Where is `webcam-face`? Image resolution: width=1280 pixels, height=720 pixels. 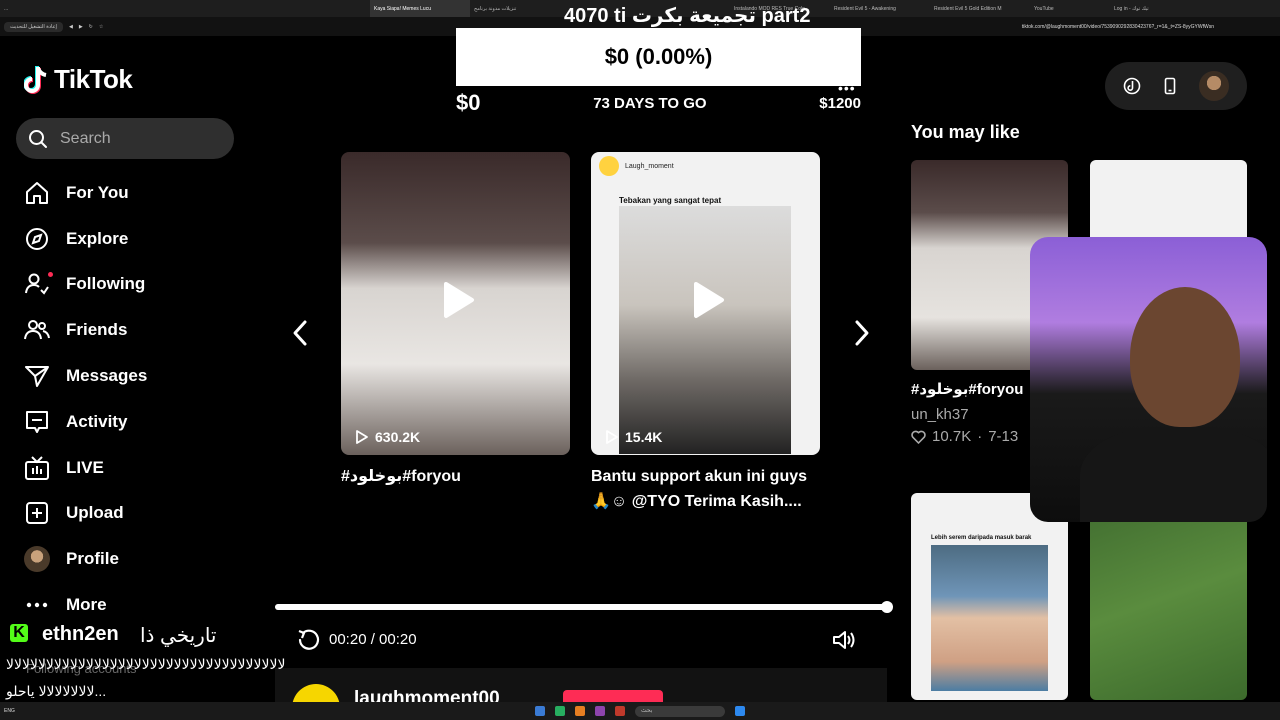
webcam-face is located at coordinates (1185, 357).